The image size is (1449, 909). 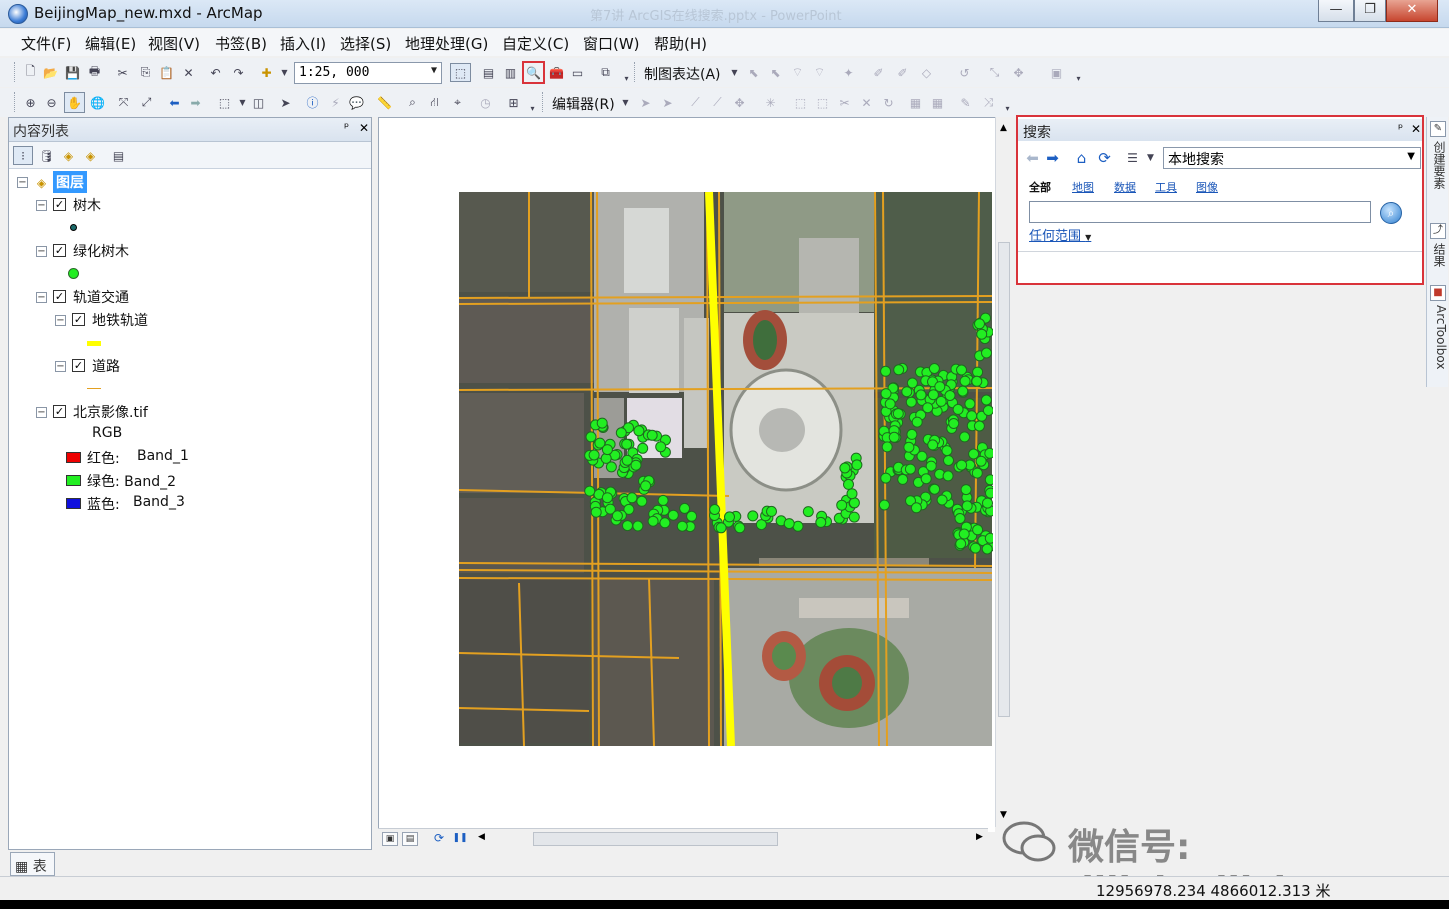 I want to click on menu-selection: 选择(S), so click(x=365, y=43).